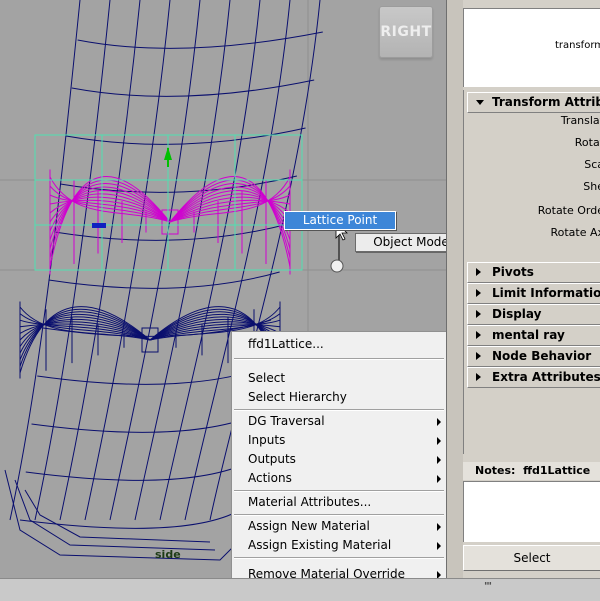  Describe the element at coordinates (488, 586) in the screenshot. I see `resize-grip: ''''` at that location.